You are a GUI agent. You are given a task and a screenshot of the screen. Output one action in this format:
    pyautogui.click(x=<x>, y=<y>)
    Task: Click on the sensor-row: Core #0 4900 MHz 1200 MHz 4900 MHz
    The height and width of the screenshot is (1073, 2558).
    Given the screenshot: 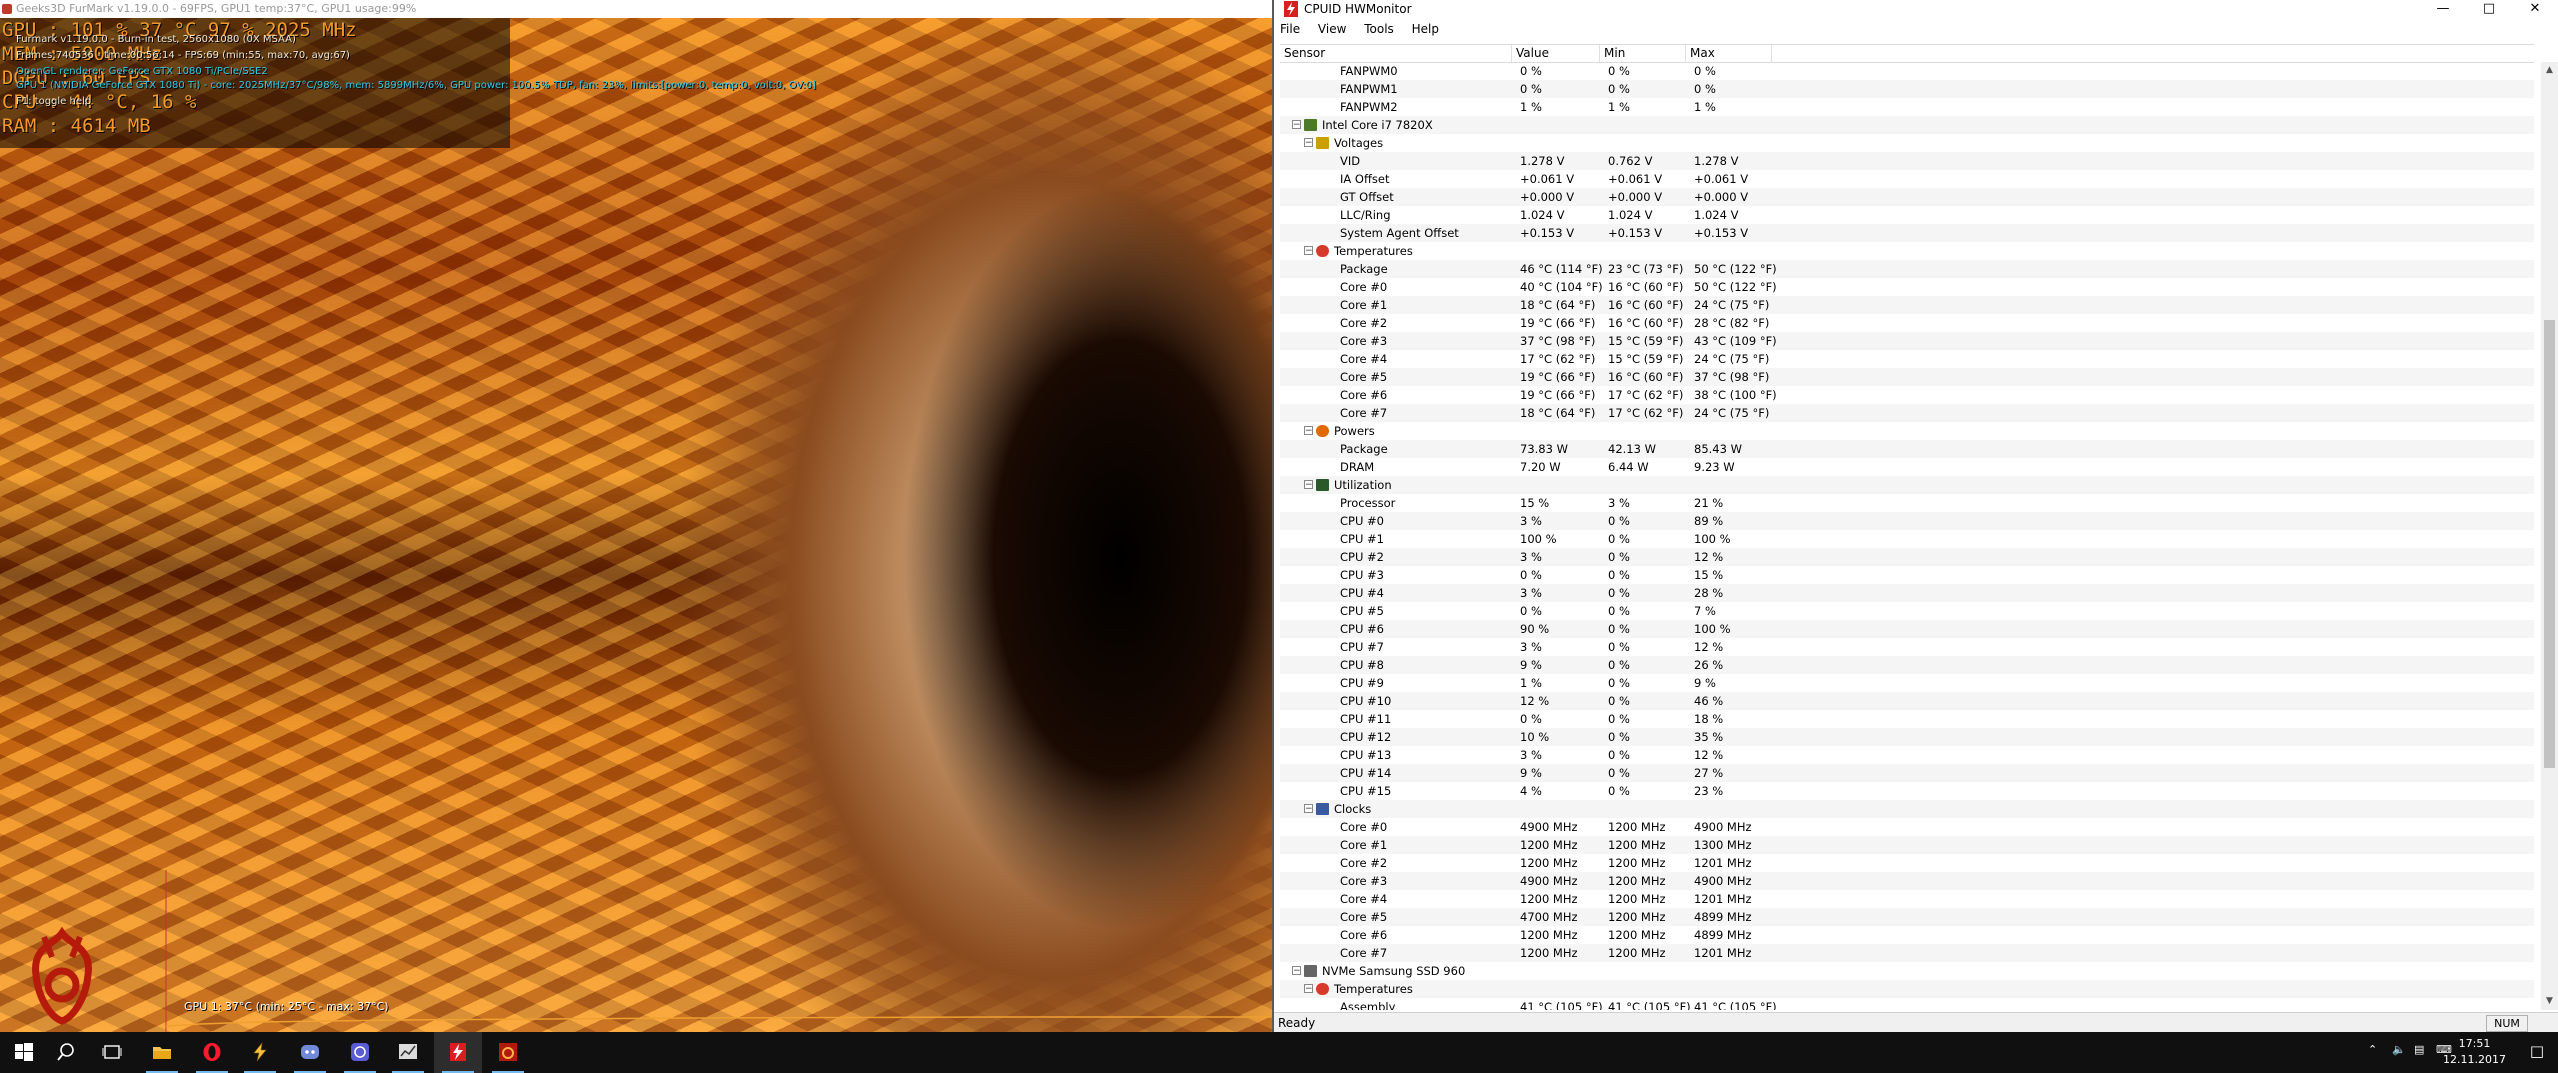 What is the action you would take?
    pyautogui.click(x=1907, y=827)
    